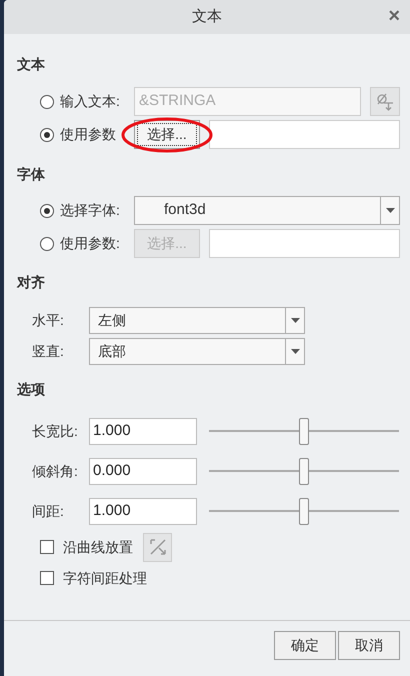 This screenshot has width=410, height=676. What do you see at coordinates (55, 431) in the screenshot?
I see `field-label: 长宽比:` at bounding box center [55, 431].